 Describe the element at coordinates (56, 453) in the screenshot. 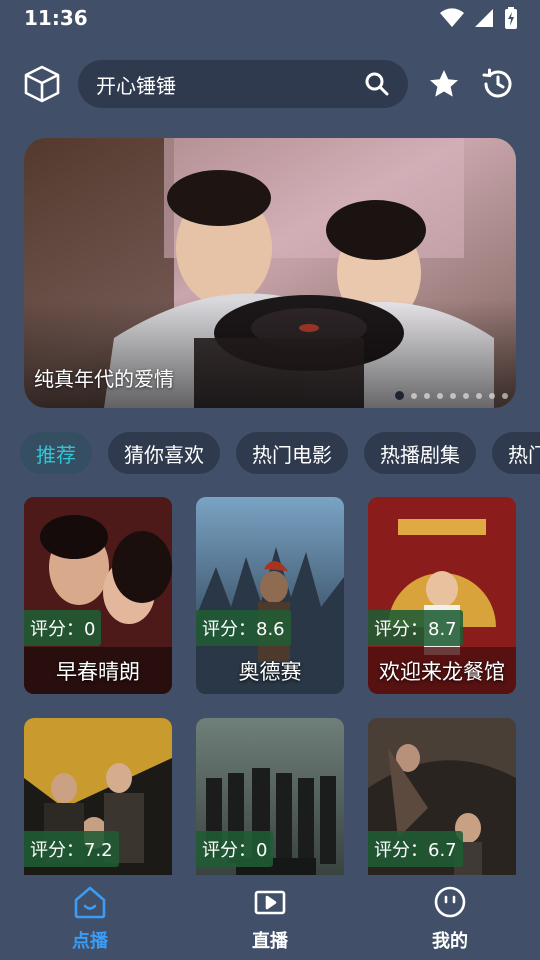

I see `tab-recommended: 推荐` at that location.